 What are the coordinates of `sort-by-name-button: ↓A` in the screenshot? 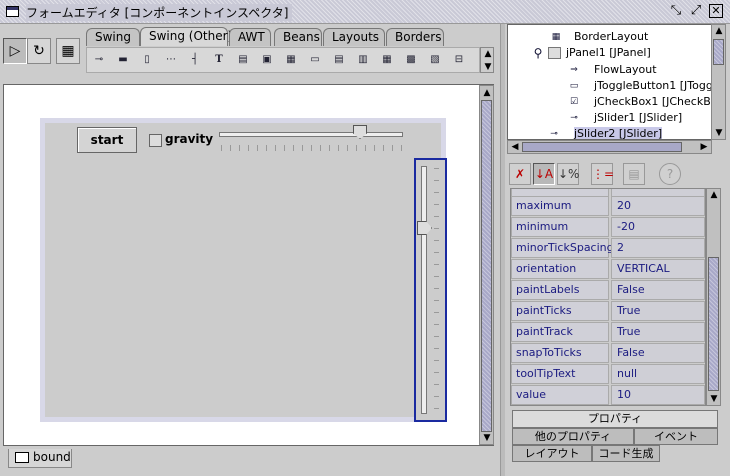 It's located at (544, 174).